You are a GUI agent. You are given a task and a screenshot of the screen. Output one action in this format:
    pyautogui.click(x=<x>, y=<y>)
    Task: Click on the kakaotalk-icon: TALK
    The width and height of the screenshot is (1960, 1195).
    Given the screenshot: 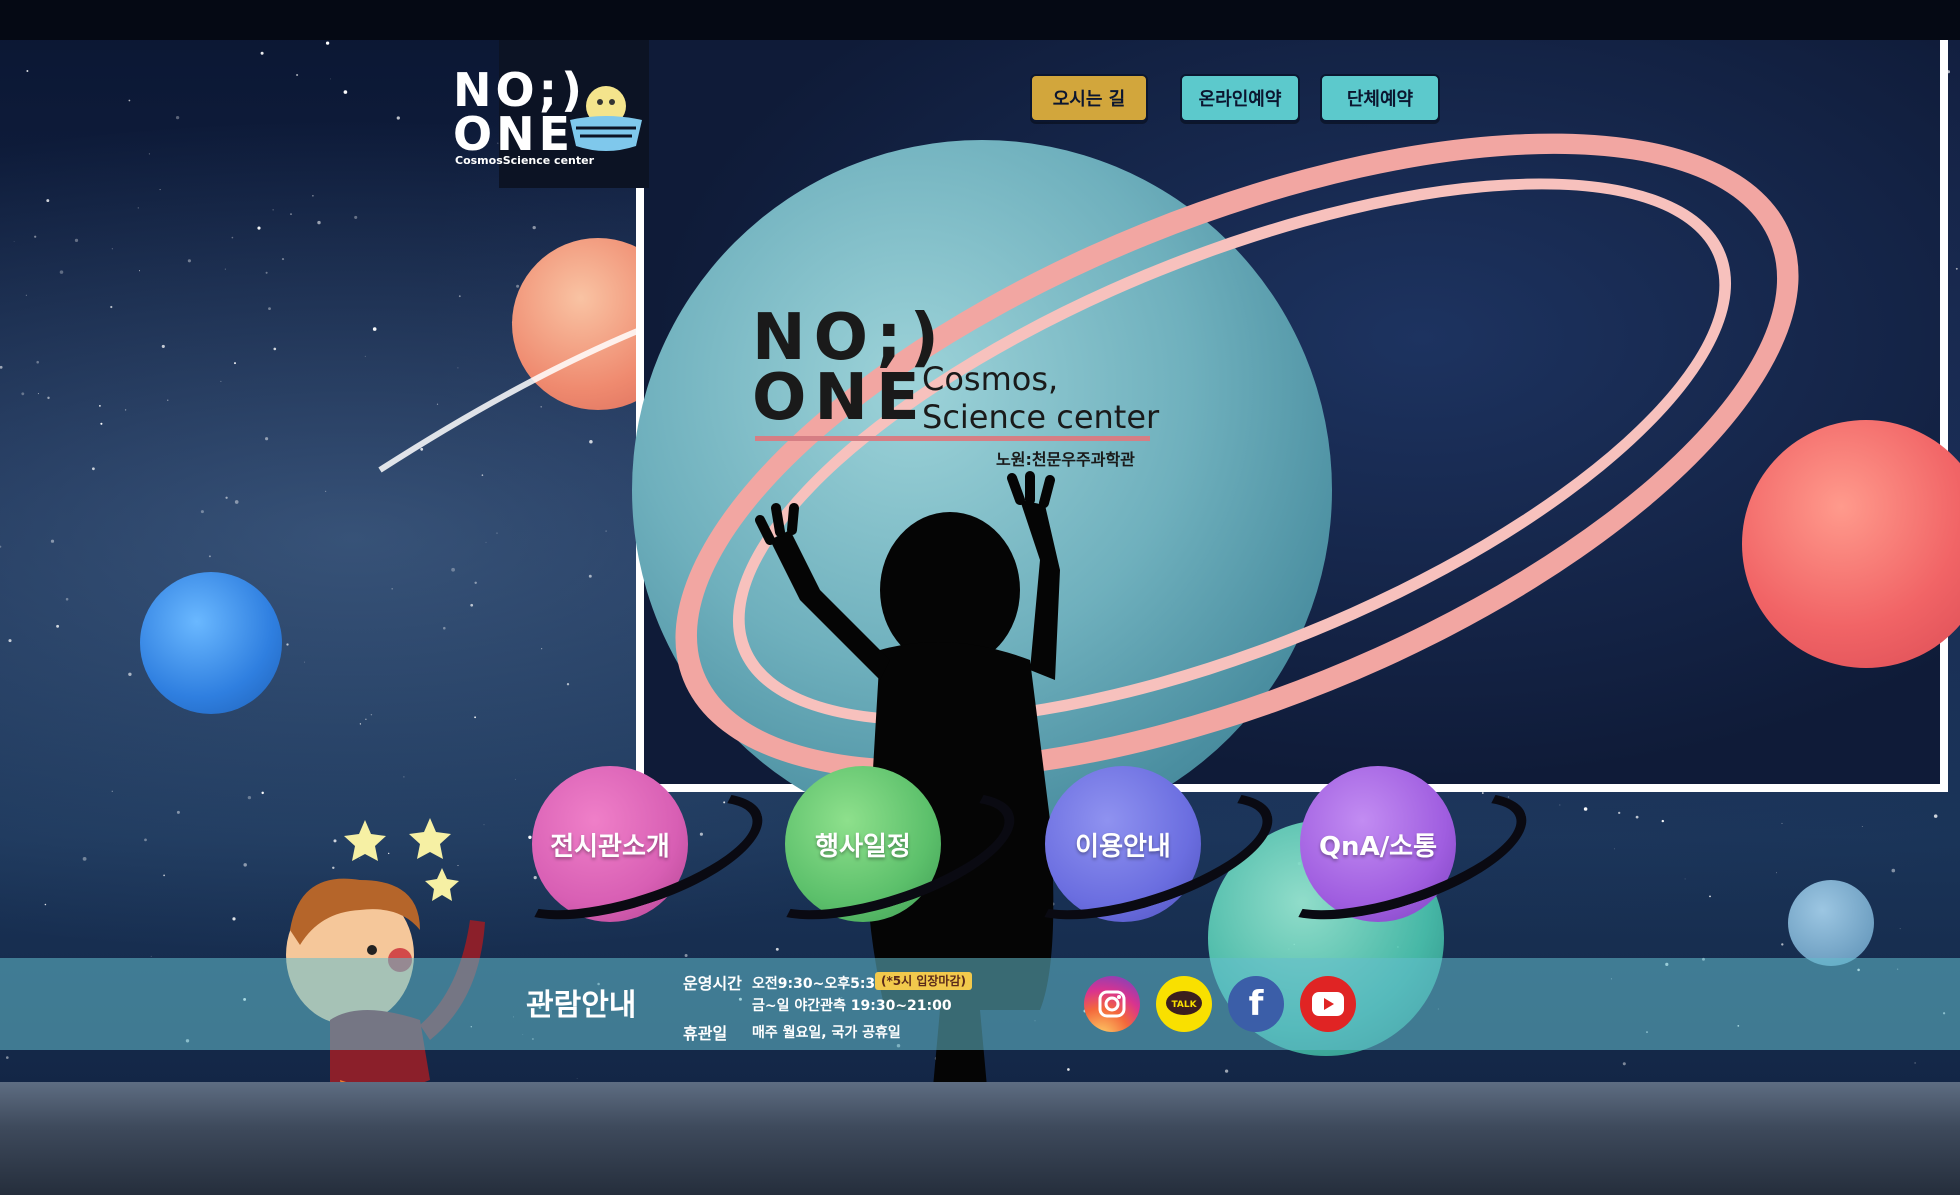 What is the action you would take?
    pyautogui.click(x=1184, y=1004)
    